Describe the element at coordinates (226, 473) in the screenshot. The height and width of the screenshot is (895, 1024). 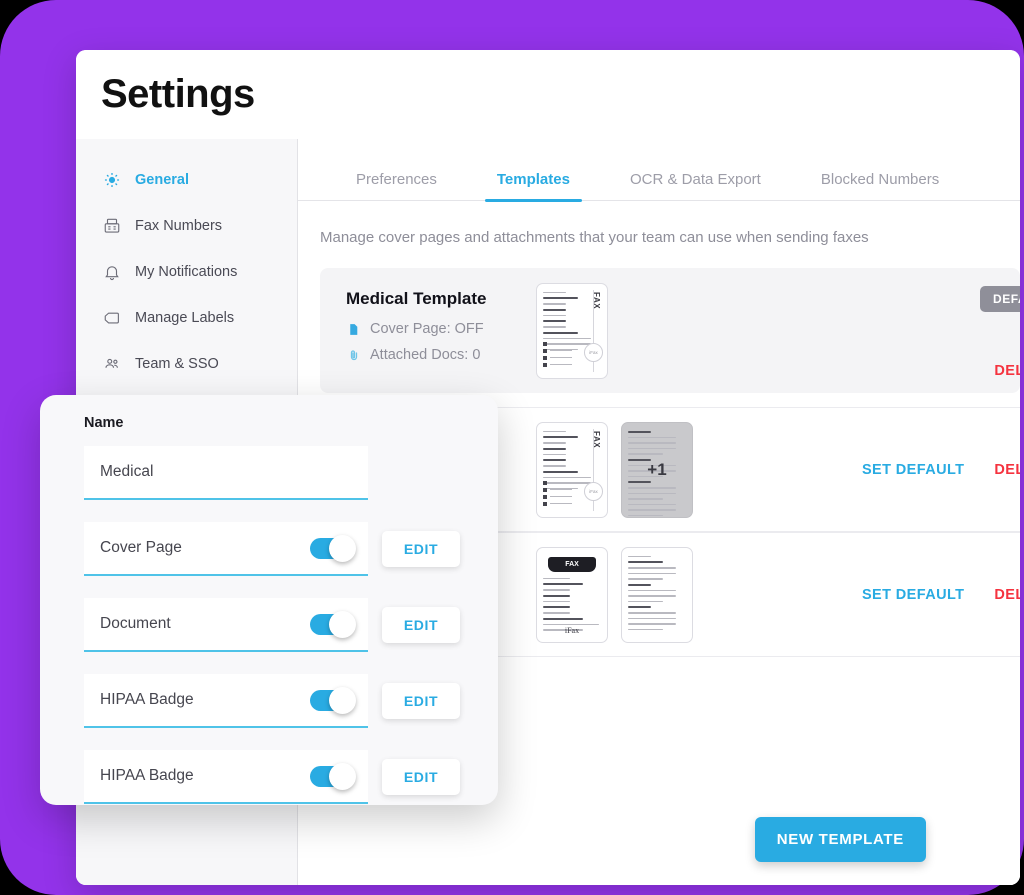
I see `name-input: Medical` at that location.